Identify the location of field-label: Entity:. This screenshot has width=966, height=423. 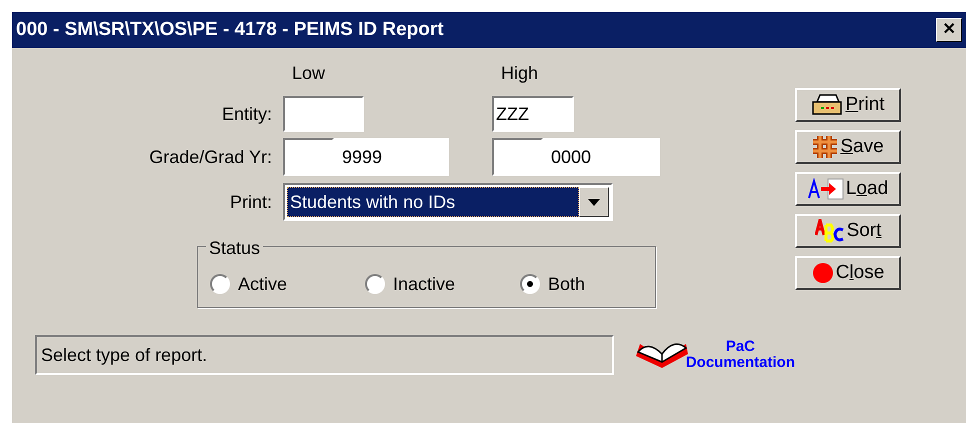
(246, 114).